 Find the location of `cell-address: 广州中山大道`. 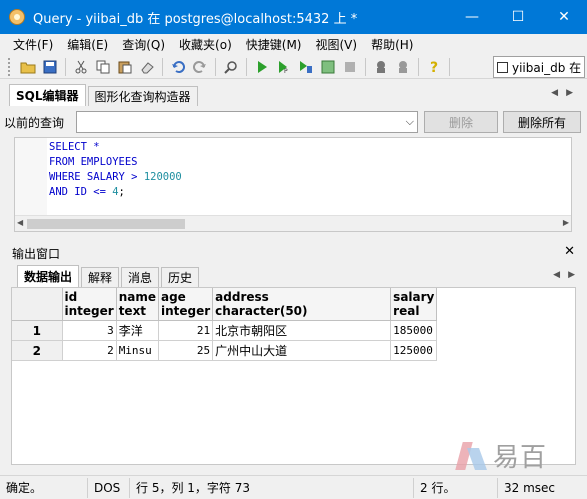

cell-address: 广州中山大道 is located at coordinates (302, 350).